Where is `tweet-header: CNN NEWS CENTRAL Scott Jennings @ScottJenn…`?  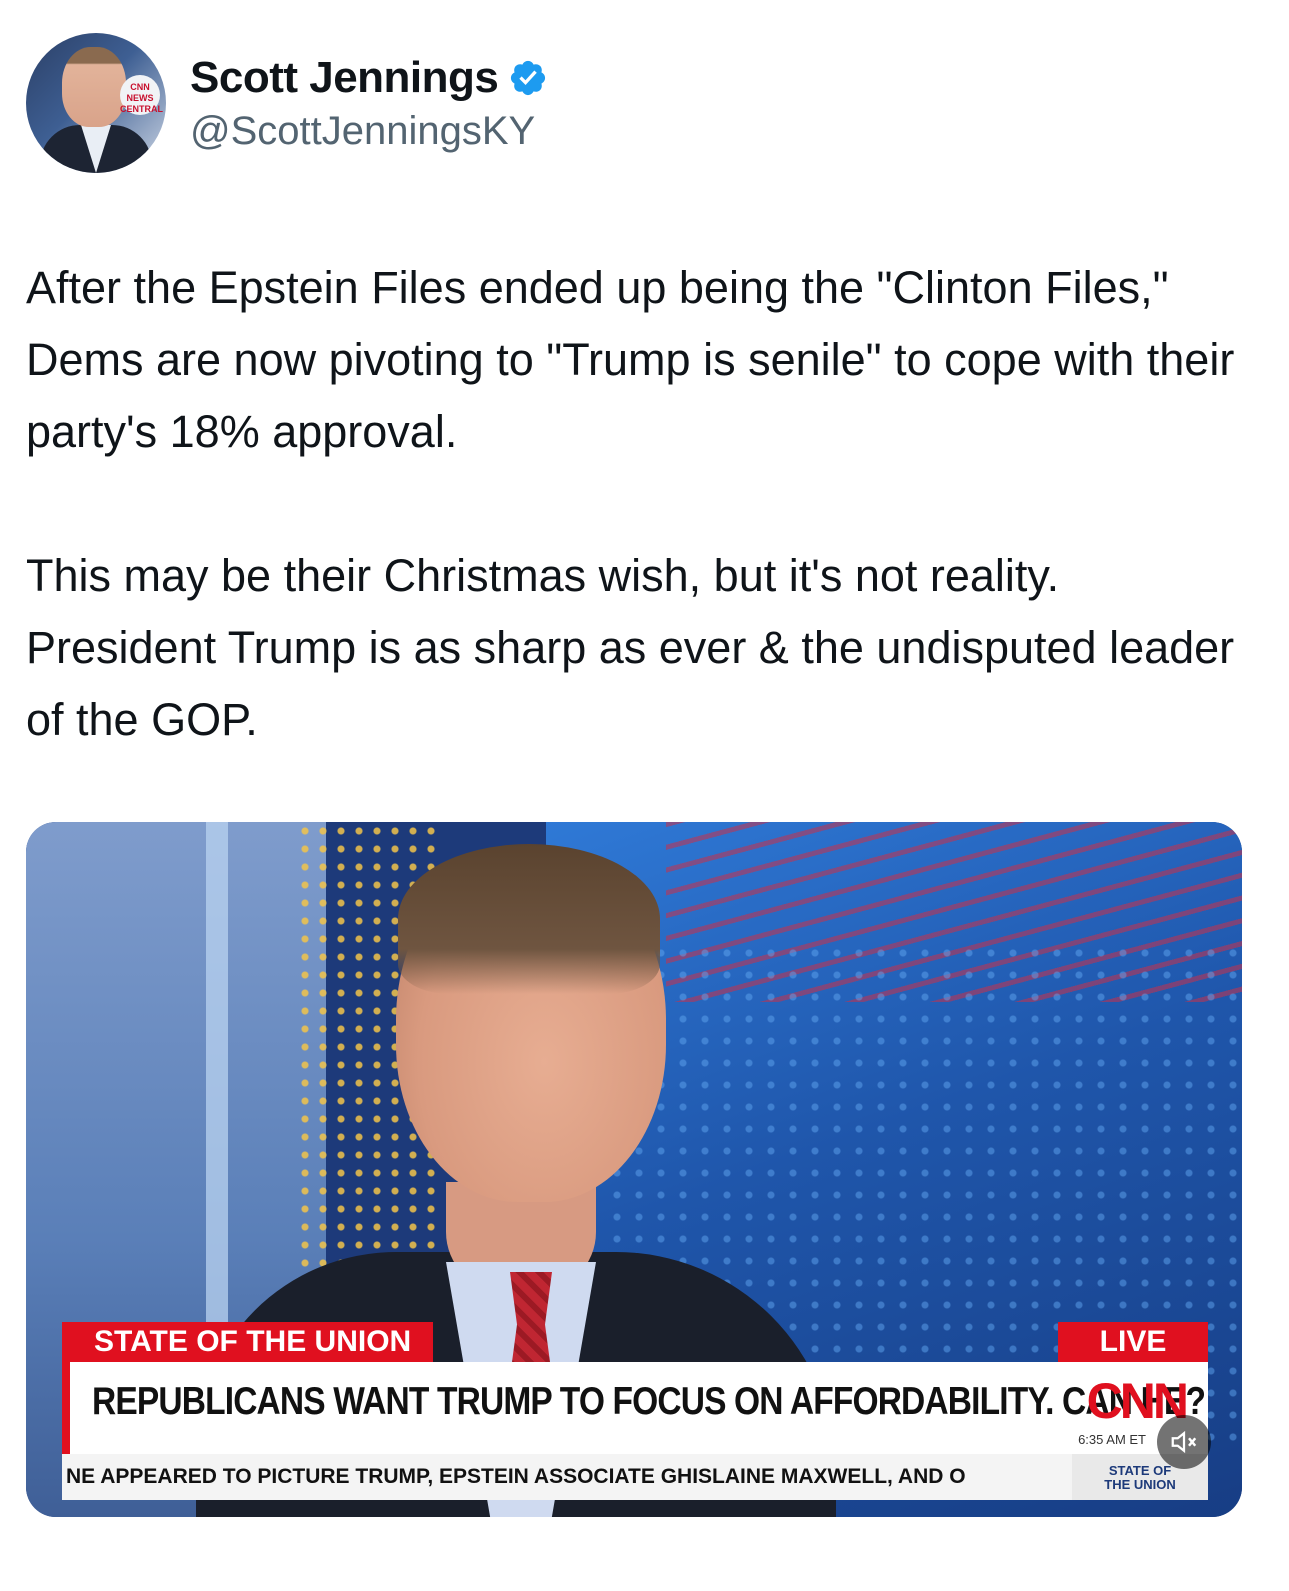
tweet-header: CNN NEWS CENTRAL Scott Jennings @ScottJenn… is located at coordinates (287, 103).